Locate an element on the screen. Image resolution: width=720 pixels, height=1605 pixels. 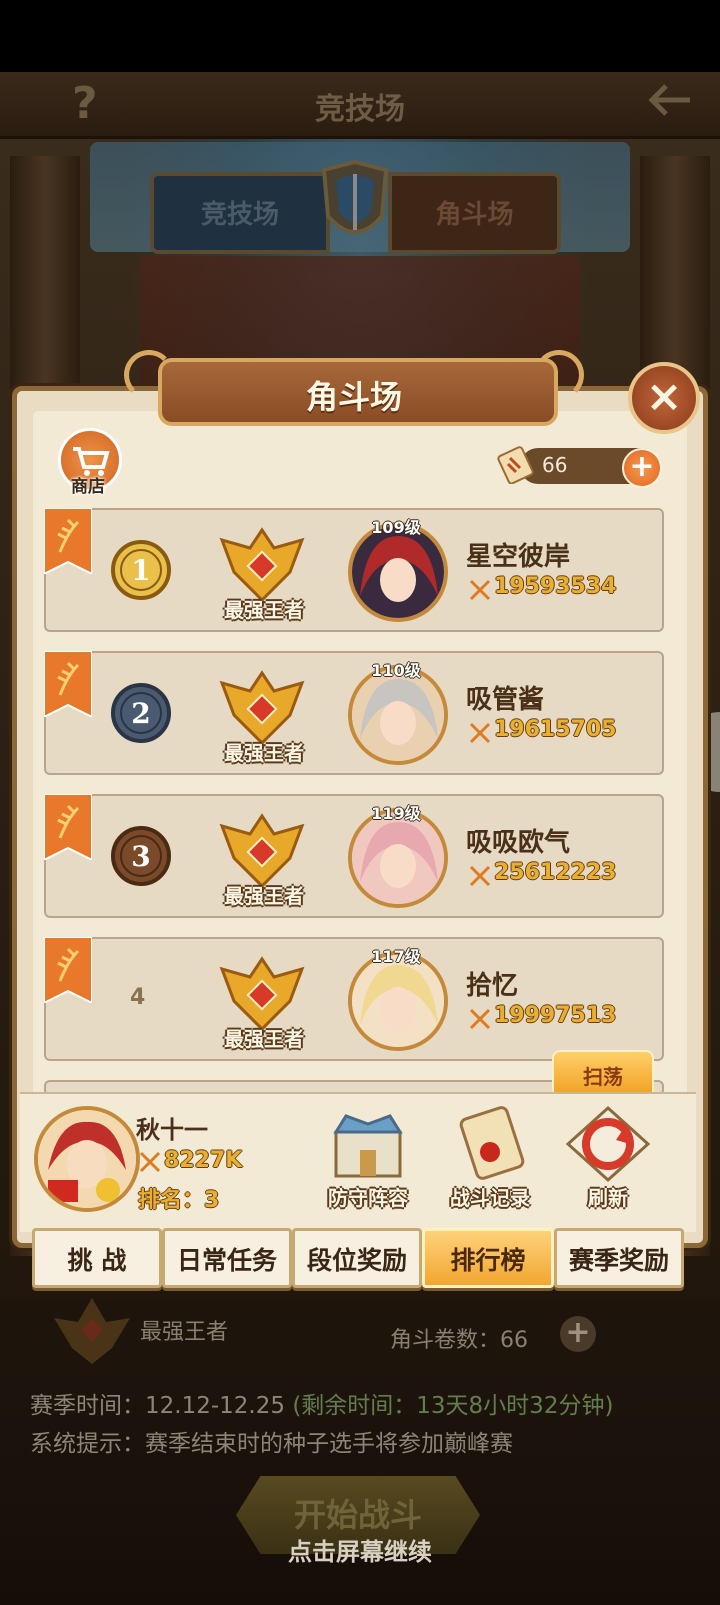
rank-emblem-icon is located at coordinates (92, 1331).